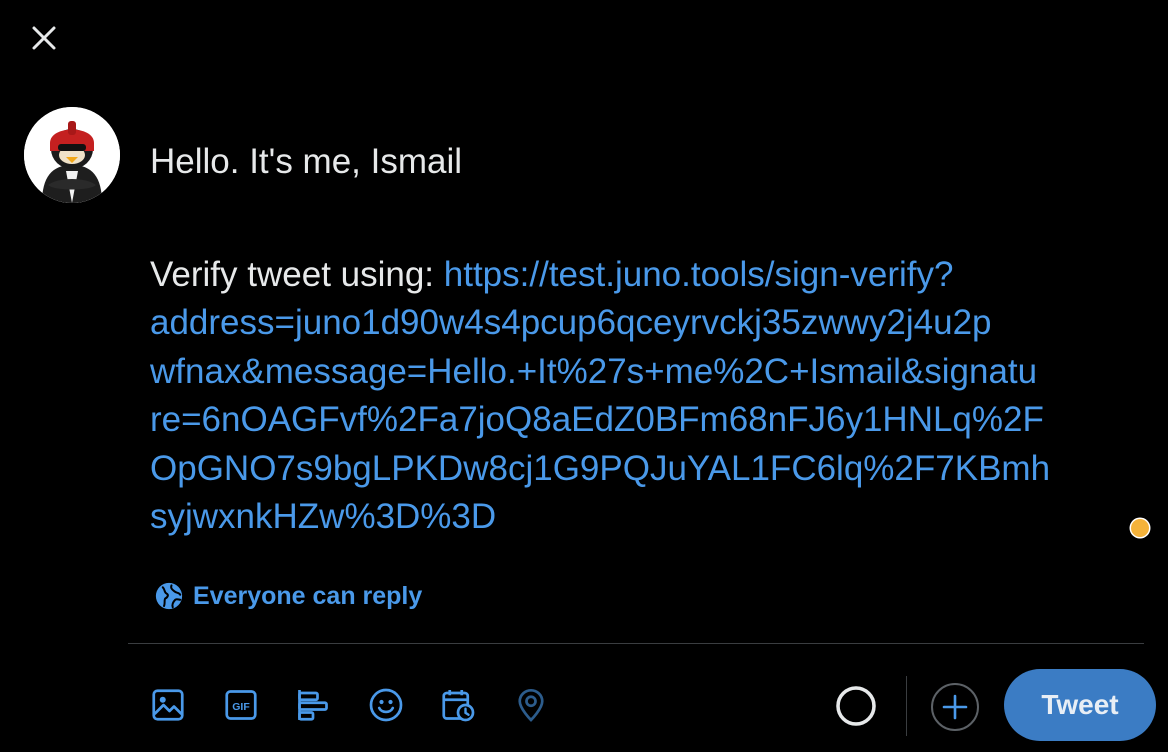 Image resolution: width=1168 pixels, height=752 pixels. What do you see at coordinates (1080, 705) in the screenshot?
I see `tweet-button: Tweet` at bounding box center [1080, 705].